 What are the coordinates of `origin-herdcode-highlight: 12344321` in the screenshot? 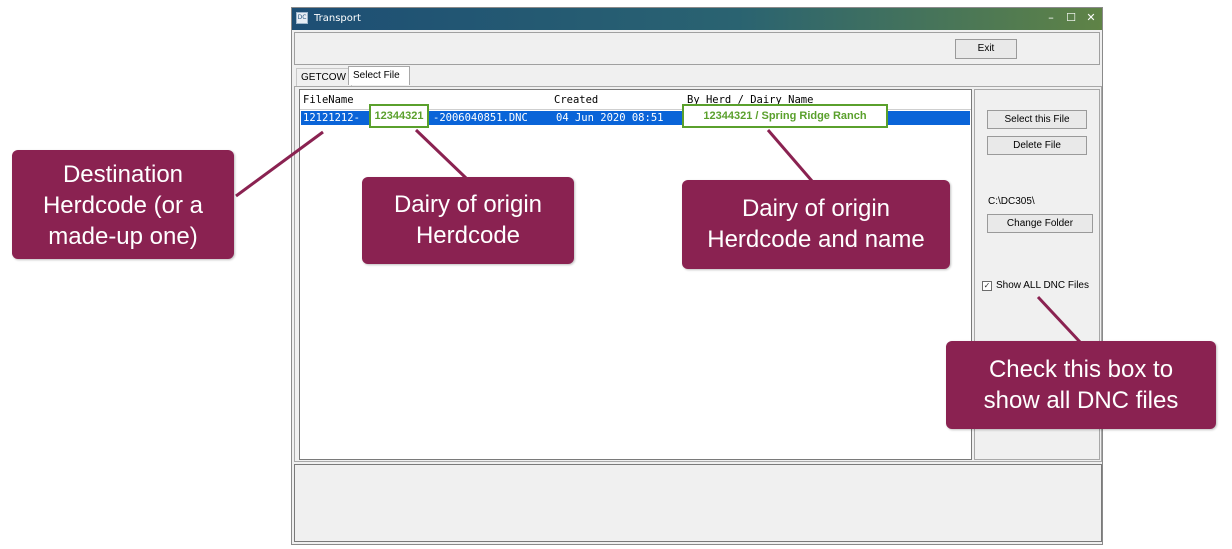 It's located at (399, 116).